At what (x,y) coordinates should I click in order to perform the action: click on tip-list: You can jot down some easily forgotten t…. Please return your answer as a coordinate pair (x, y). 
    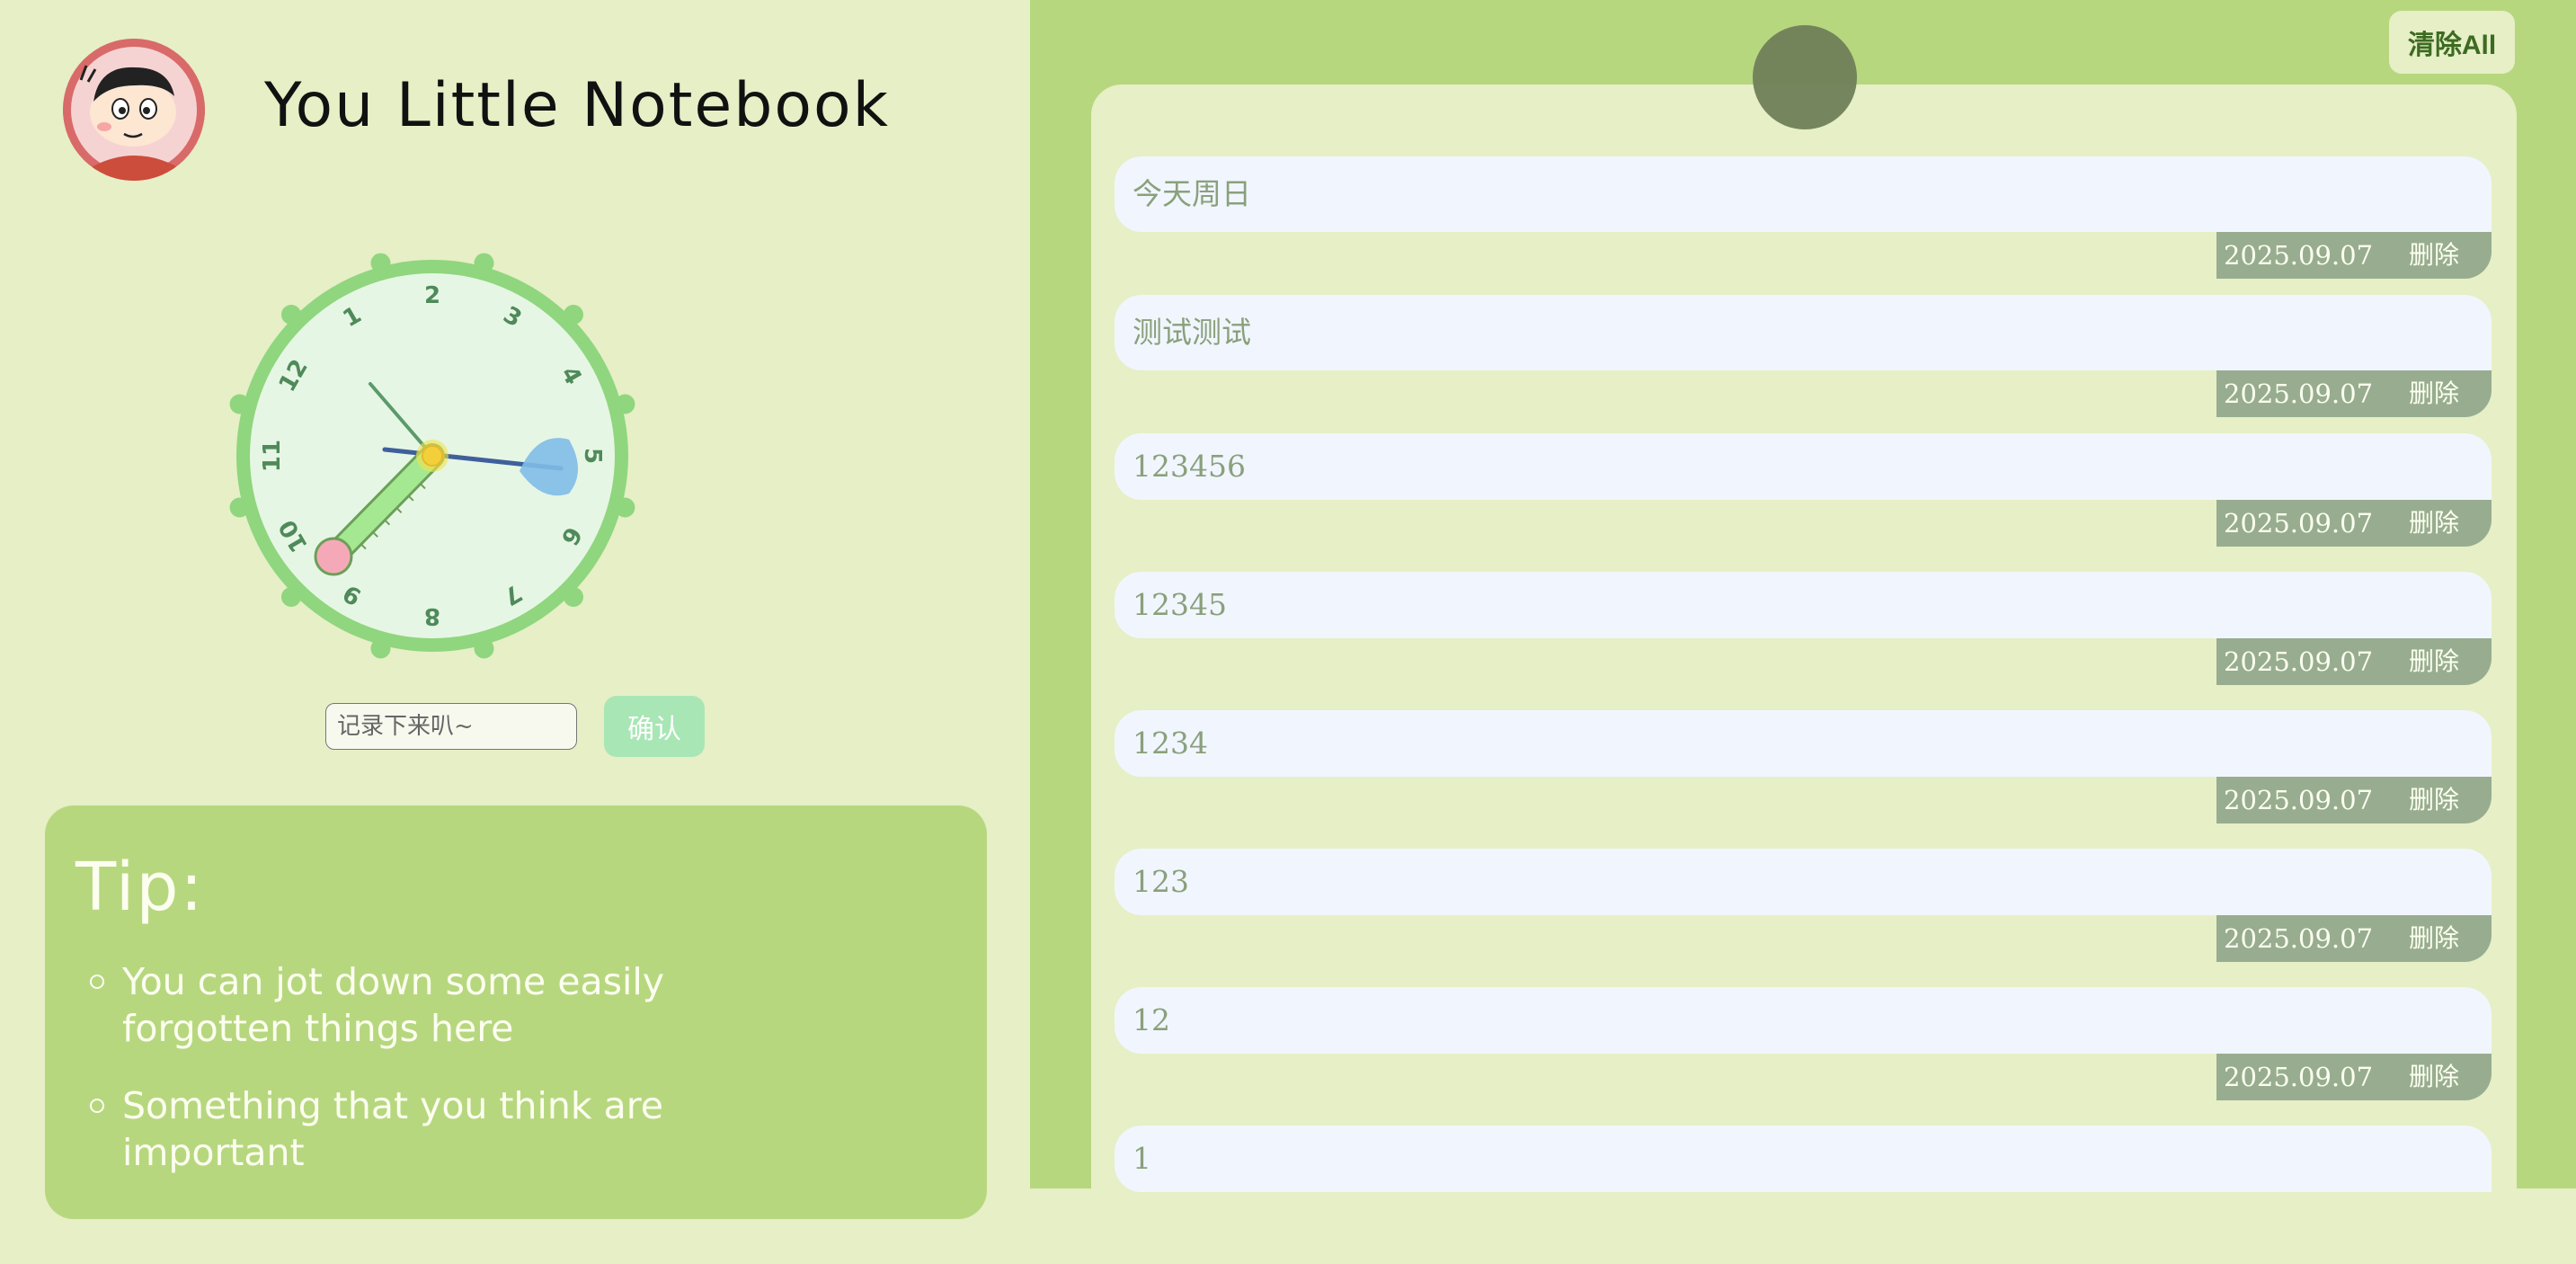
    Looking at the image, I should click on (429, 1082).